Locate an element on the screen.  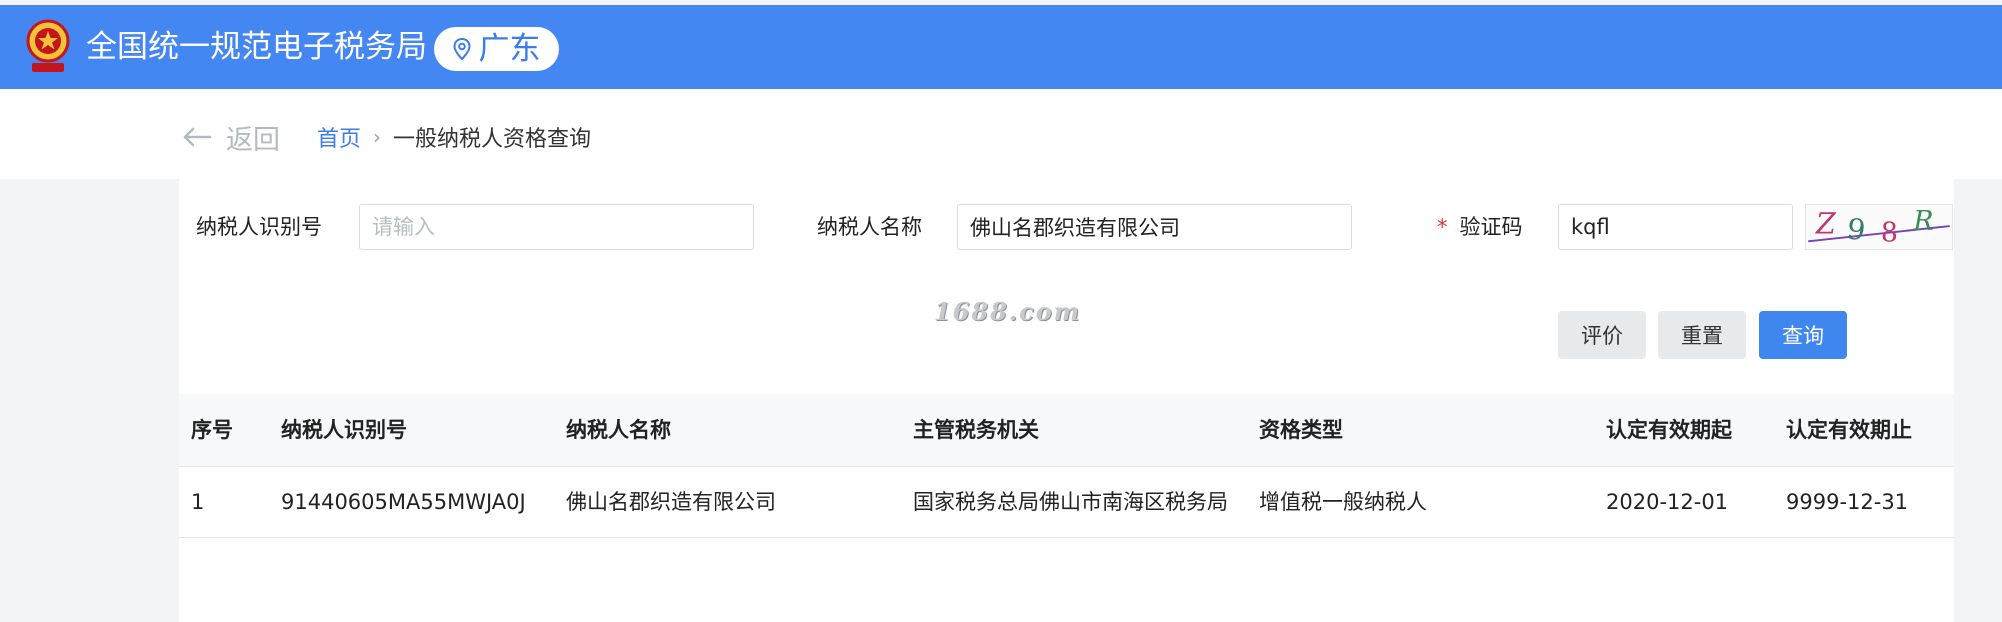
region-selector: 广东 is located at coordinates (496, 49).